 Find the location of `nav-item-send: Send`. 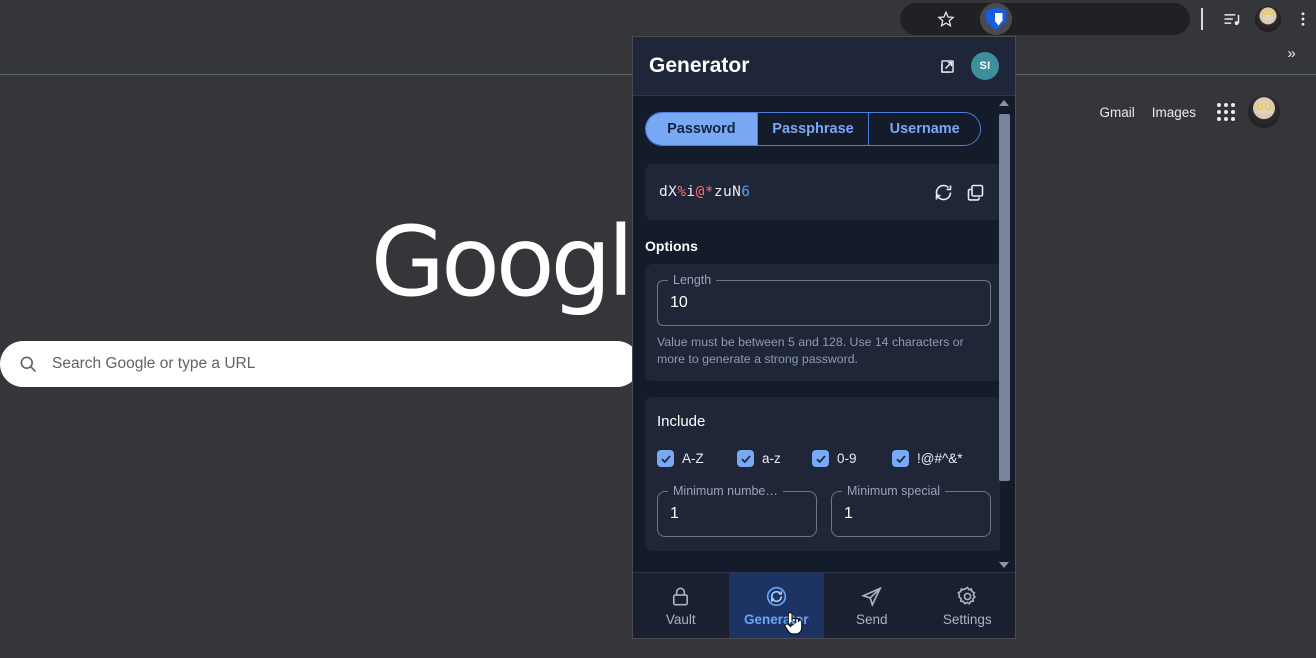

nav-item-send: Send is located at coordinates (872, 605).